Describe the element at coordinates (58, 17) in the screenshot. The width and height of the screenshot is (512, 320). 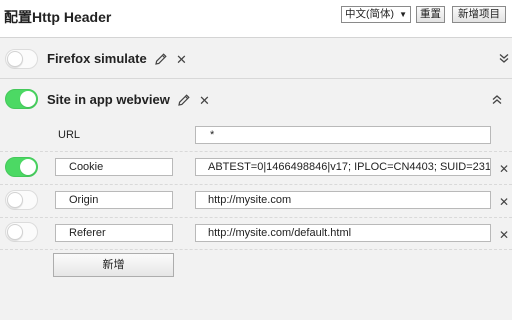
I see `page-title: 配置Http Header` at that location.